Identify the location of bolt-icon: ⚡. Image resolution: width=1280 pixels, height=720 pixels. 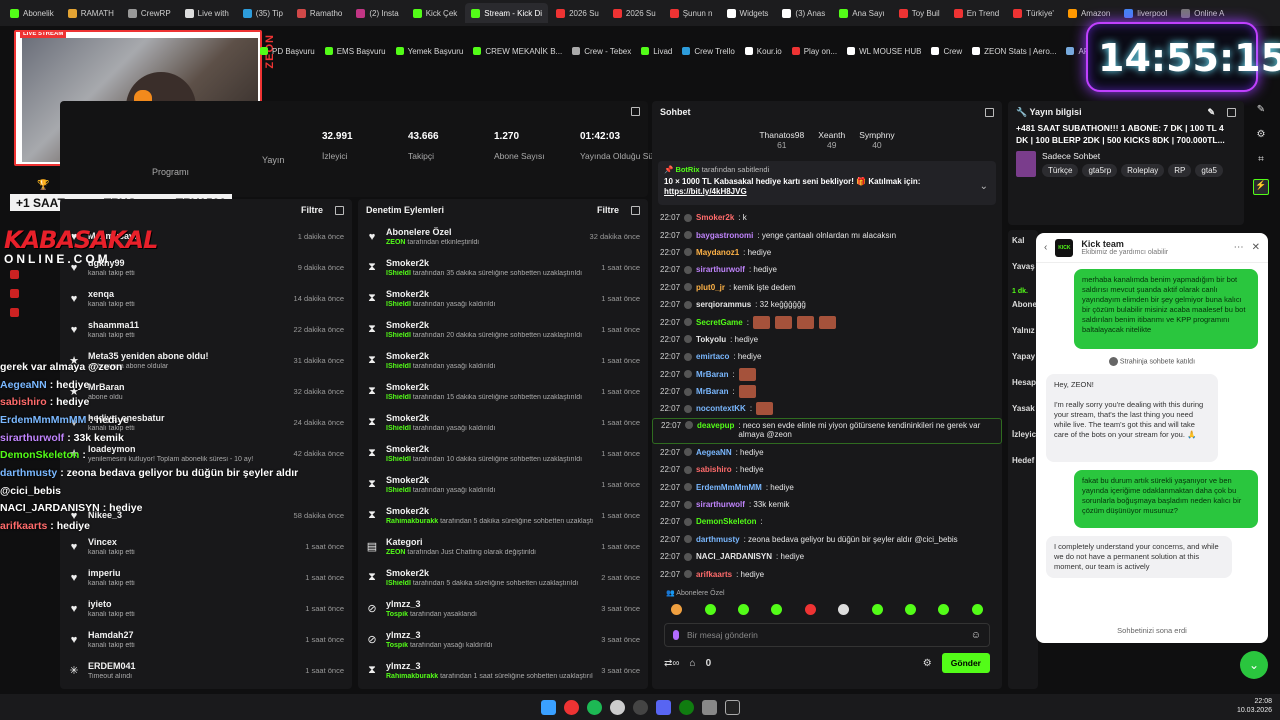
(1261, 187).